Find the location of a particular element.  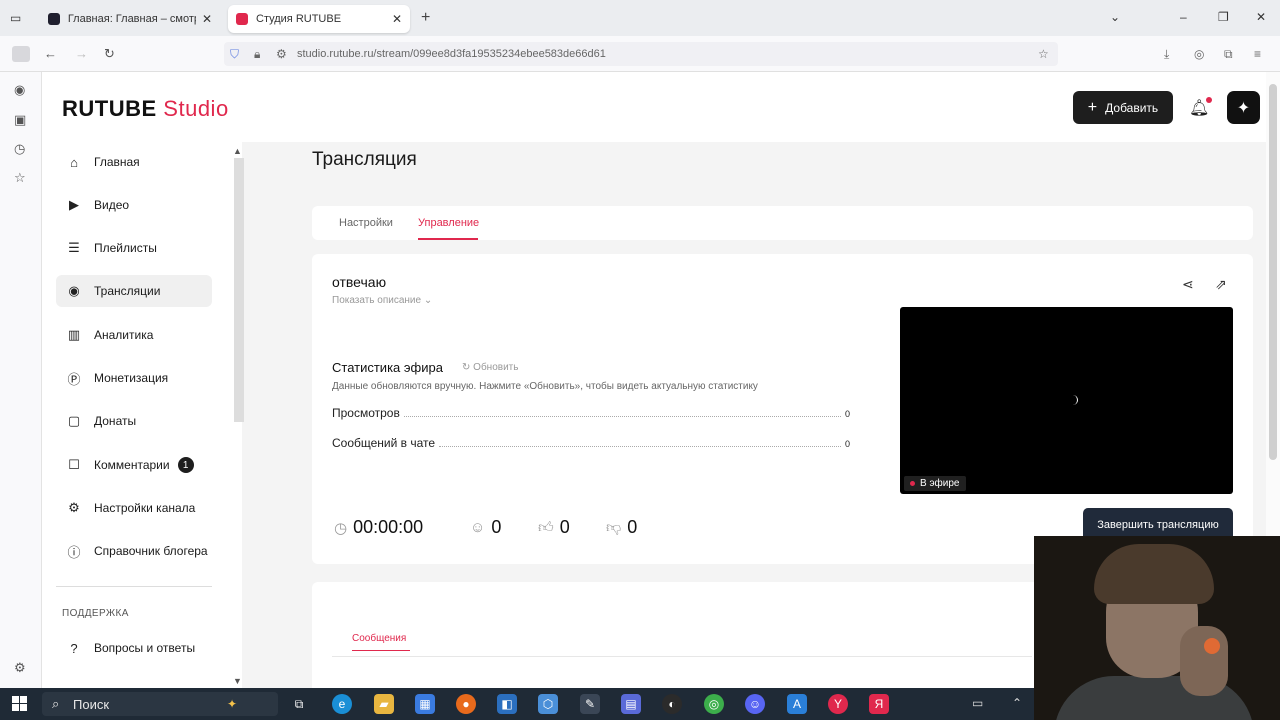

open-external-icon: ⇗ is located at coordinates (1221, 284).